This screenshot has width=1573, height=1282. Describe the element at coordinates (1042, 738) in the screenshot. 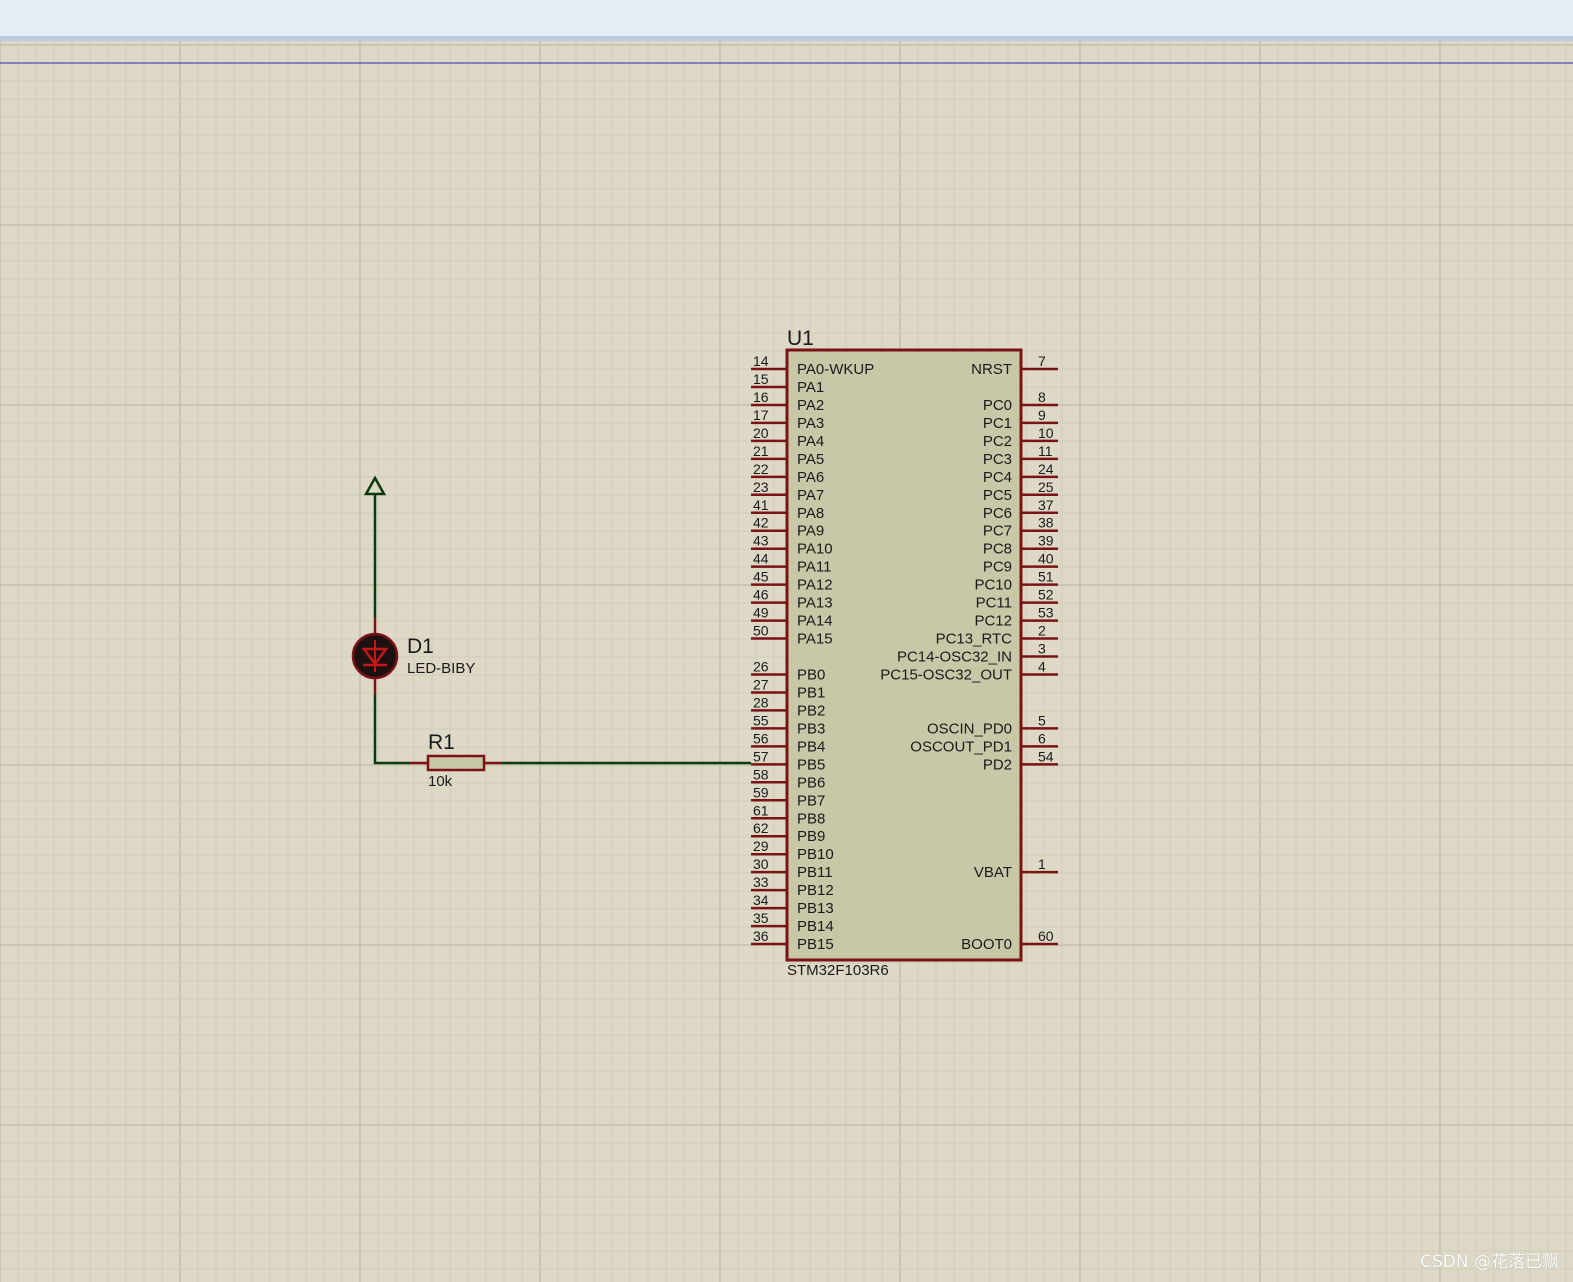

I see `pin-number: 6` at that location.